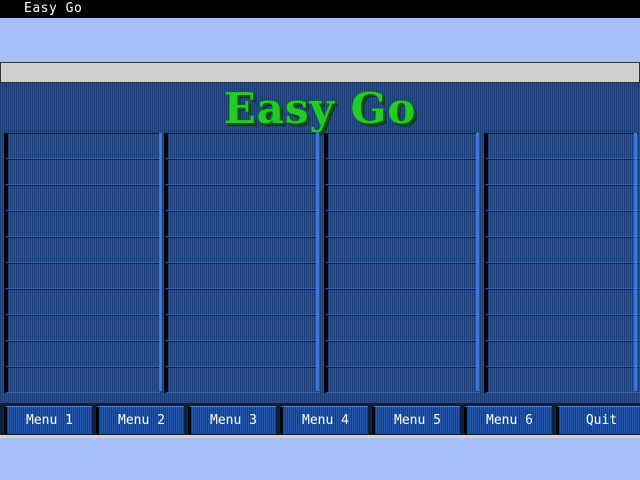  I want to click on window-title-bar: Easy Go, so click(320, 9).